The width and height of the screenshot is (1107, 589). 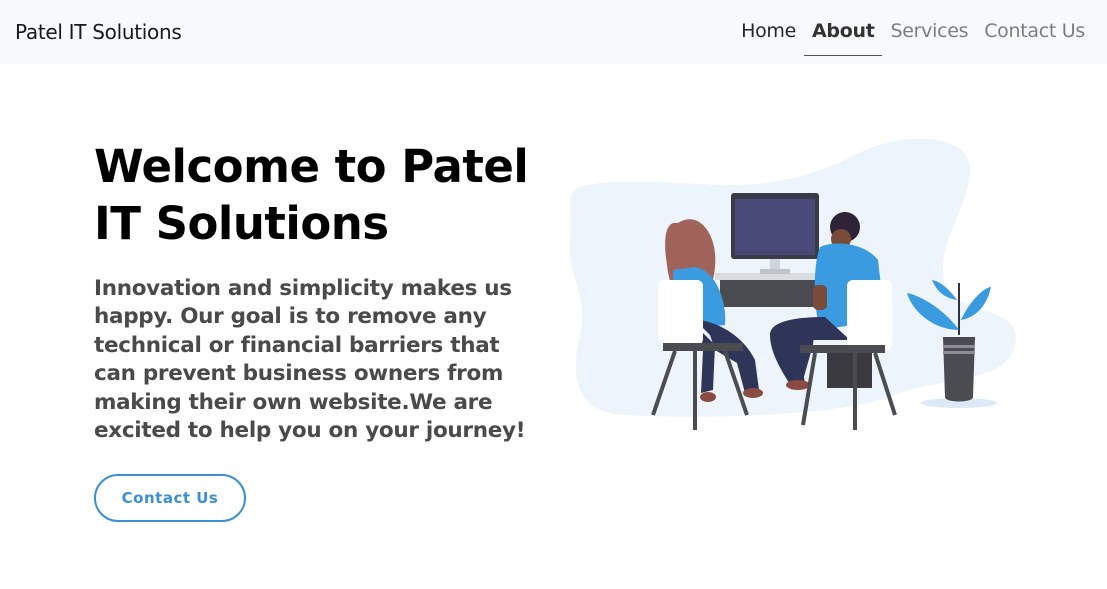 I want to click on hero-title: Welcome to Patel IT Solutions, so click(x=311, y=195).